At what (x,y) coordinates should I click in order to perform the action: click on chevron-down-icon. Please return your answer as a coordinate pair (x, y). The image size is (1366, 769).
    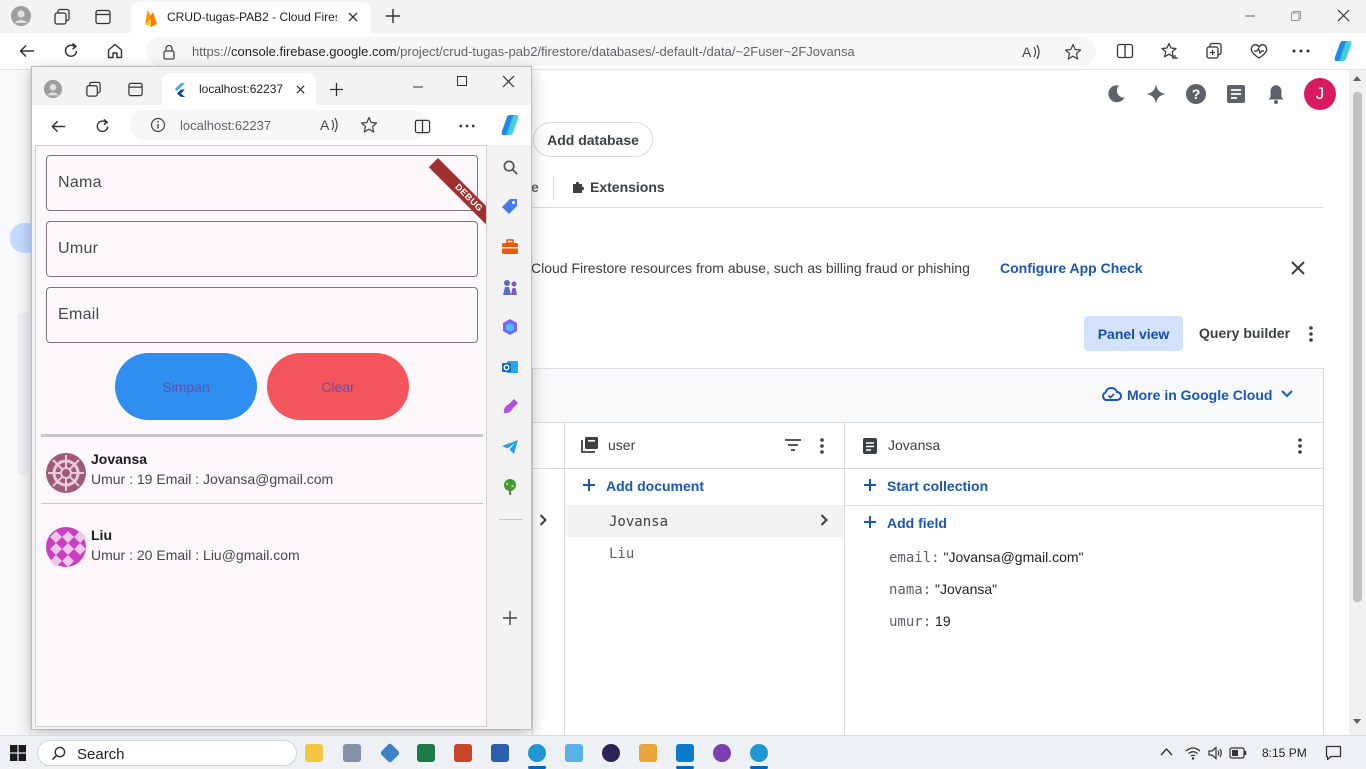
    Looking at the image, I should click on (1287, 394).